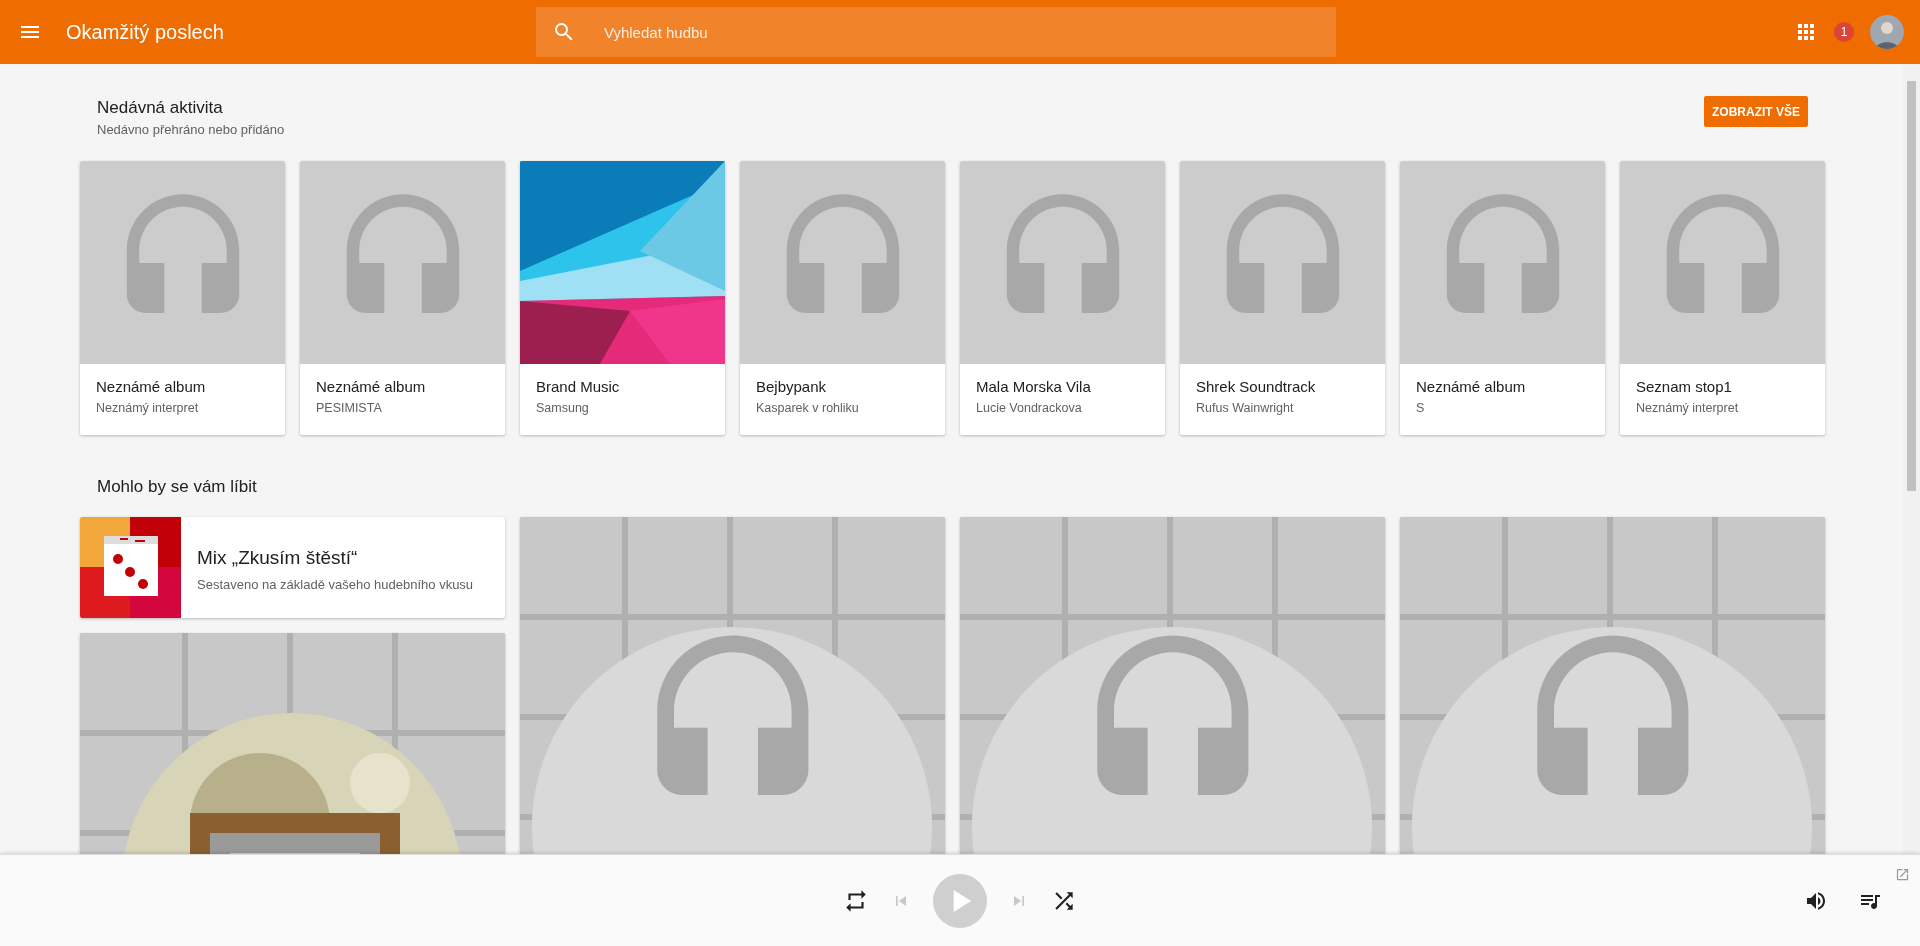  Describe the element at coordinates (1902, 874) in the screenshot. I see `open-in-new-icon` at that location.